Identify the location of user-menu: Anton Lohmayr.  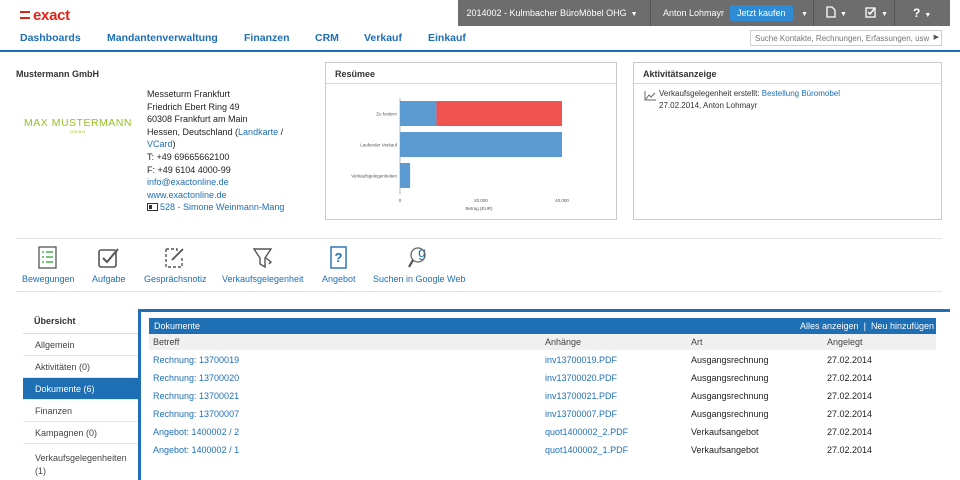
(693, 13).